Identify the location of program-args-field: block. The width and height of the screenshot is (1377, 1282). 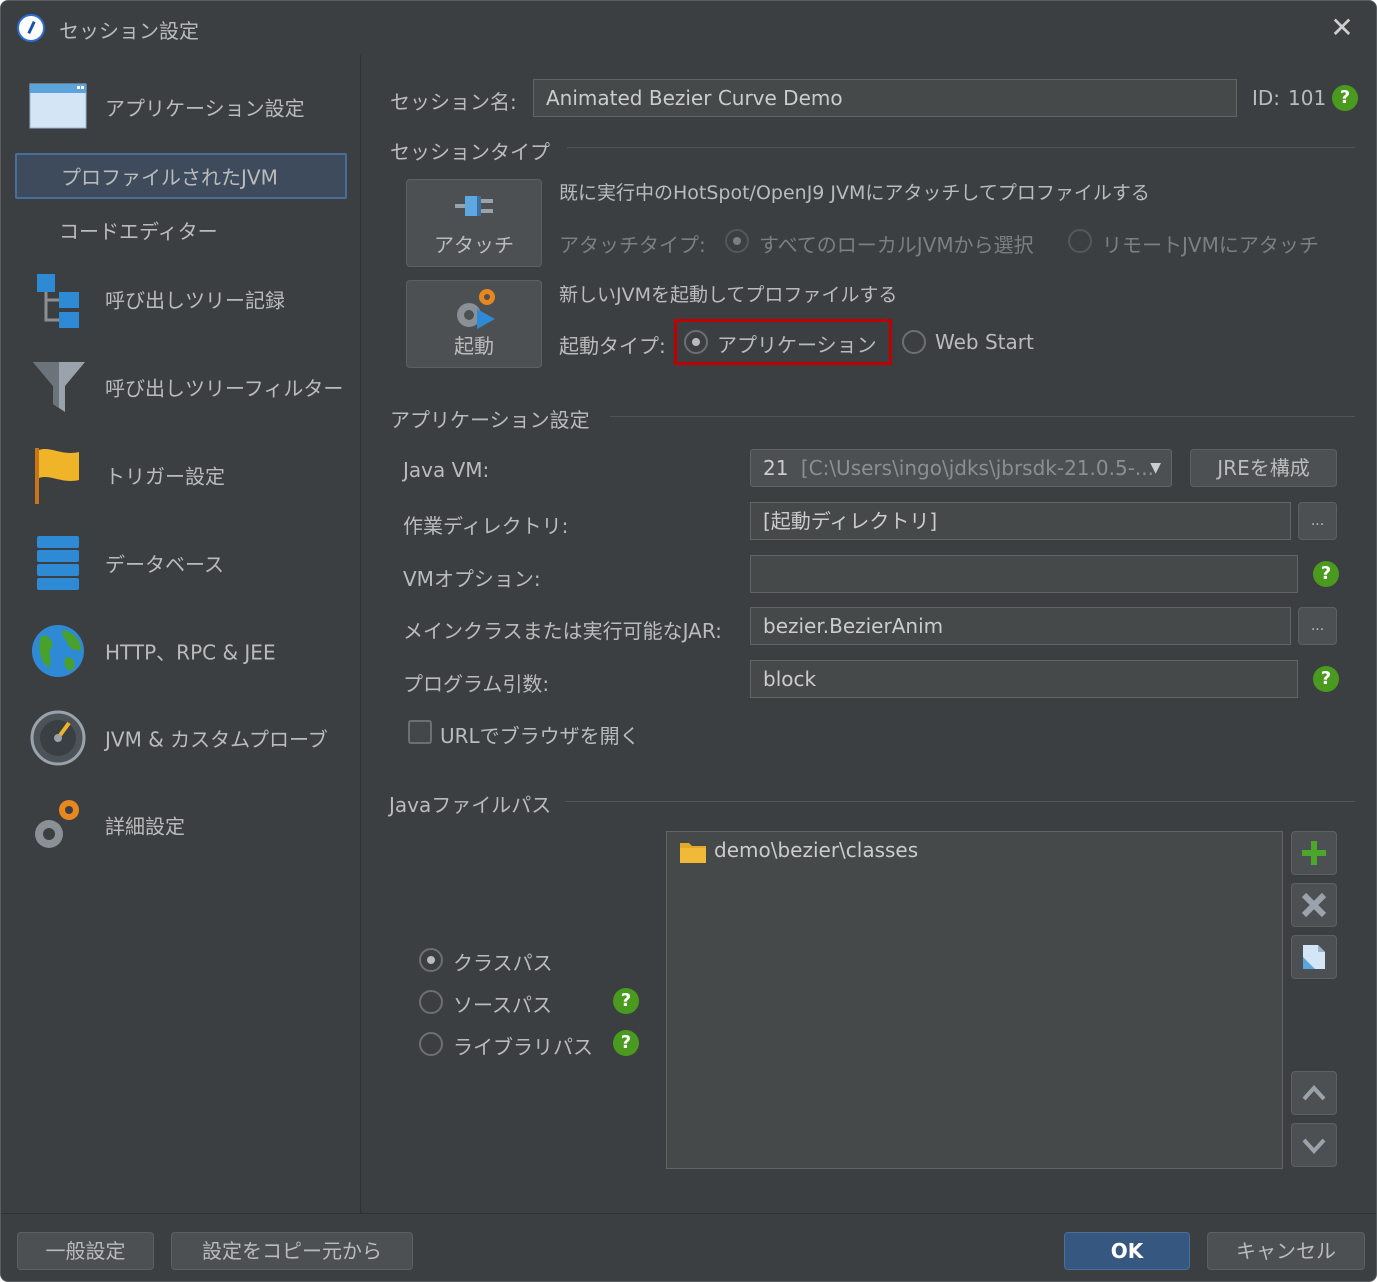
(1024, 679).